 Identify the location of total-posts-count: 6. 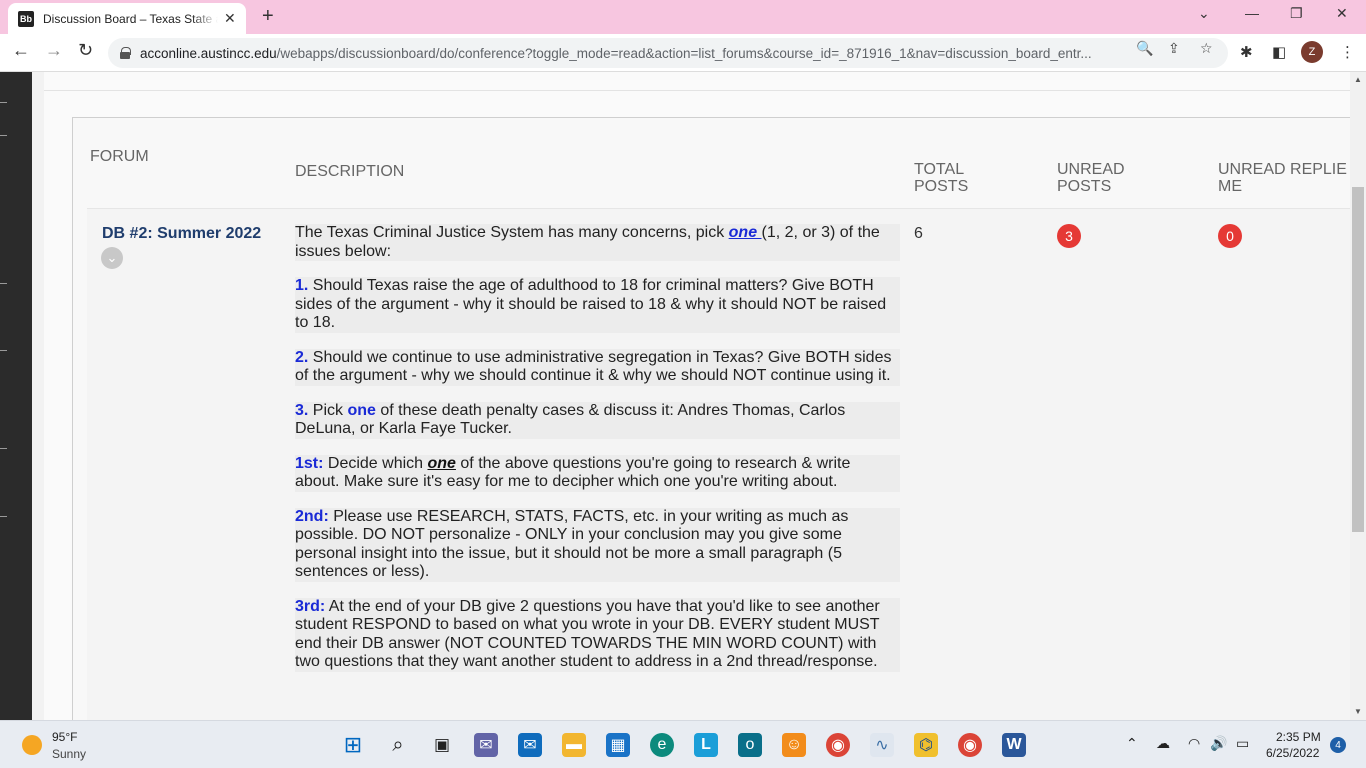
(918, 233).